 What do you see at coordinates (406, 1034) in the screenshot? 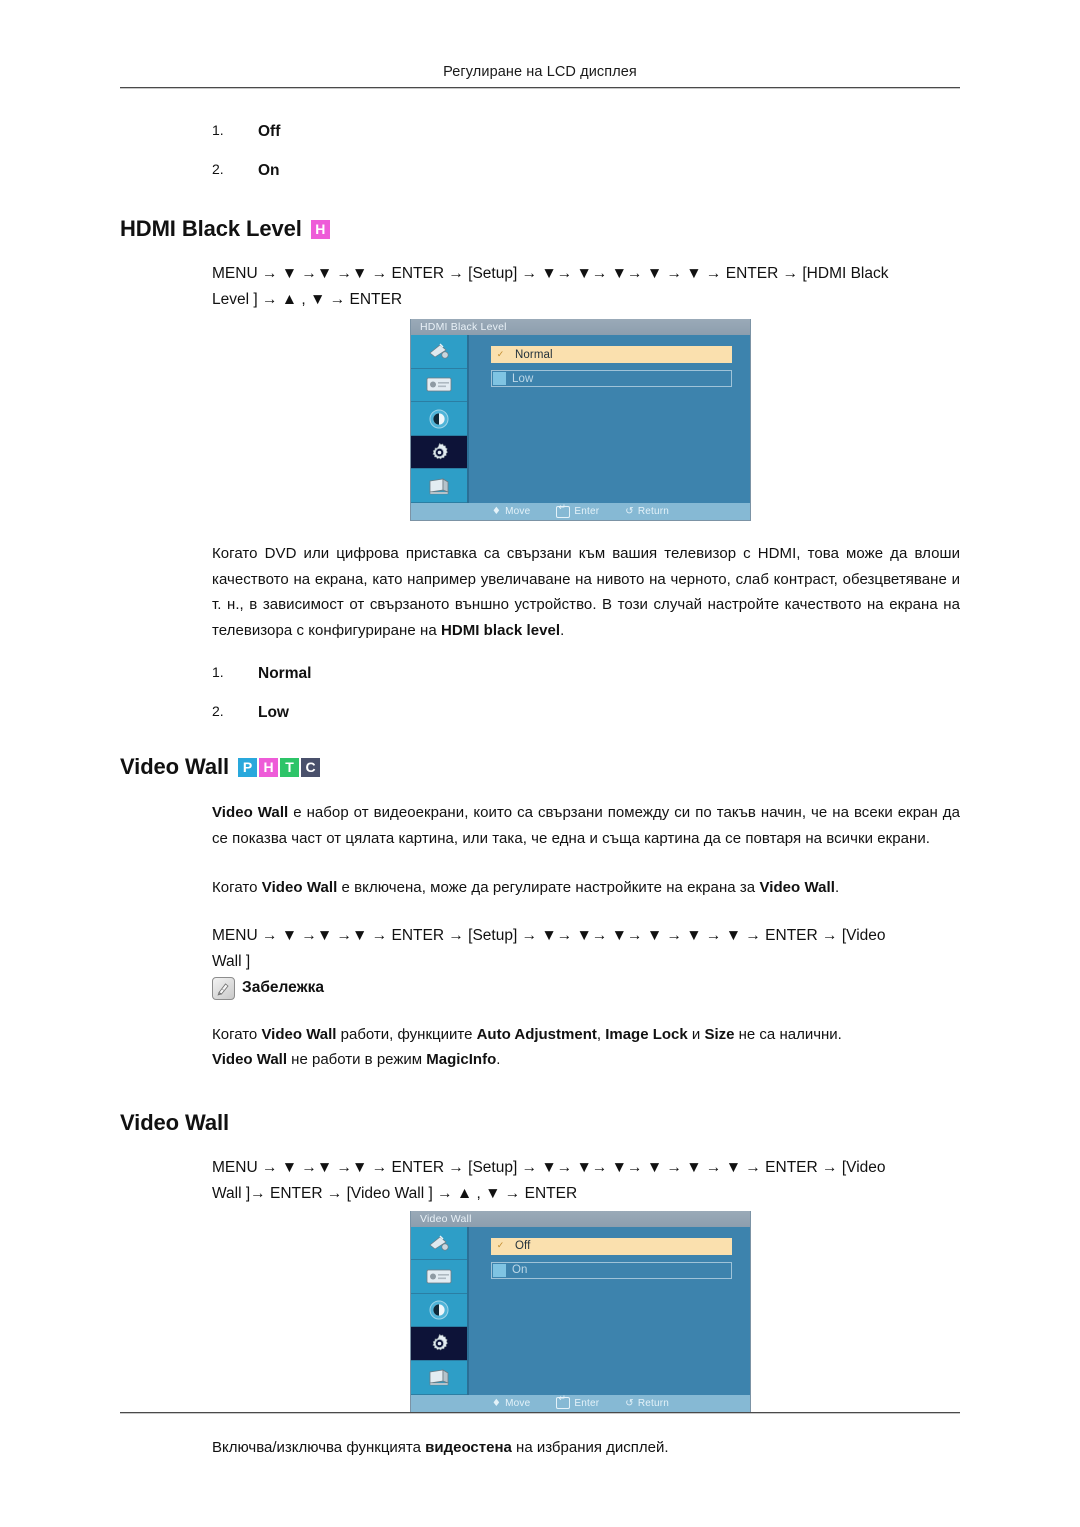
I see `note-text: работи, функциите` at bounding box center [406, 1034].